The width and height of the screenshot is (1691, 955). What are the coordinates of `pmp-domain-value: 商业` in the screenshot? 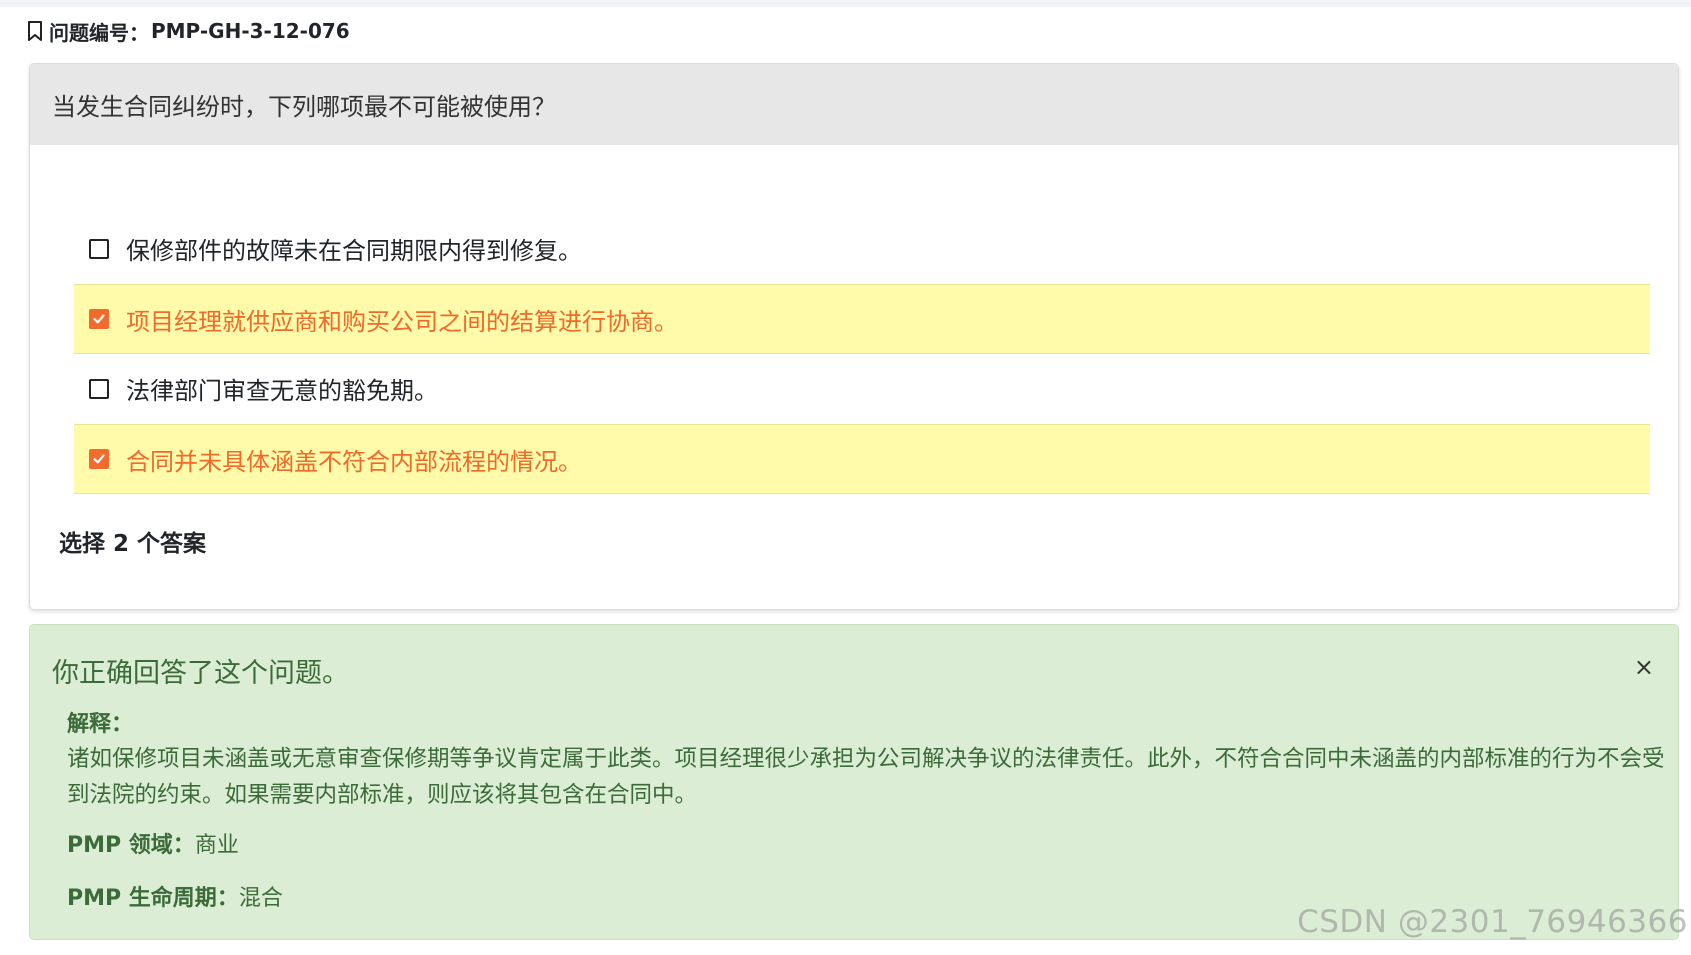 It's located at (216, 845).